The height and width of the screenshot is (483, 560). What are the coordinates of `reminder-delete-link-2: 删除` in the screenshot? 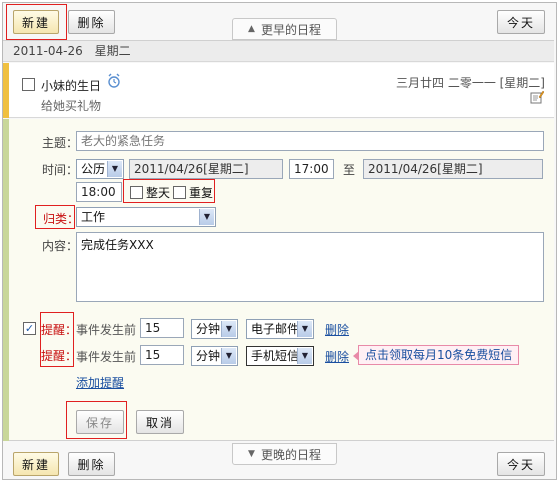 It's located at (337, 356).